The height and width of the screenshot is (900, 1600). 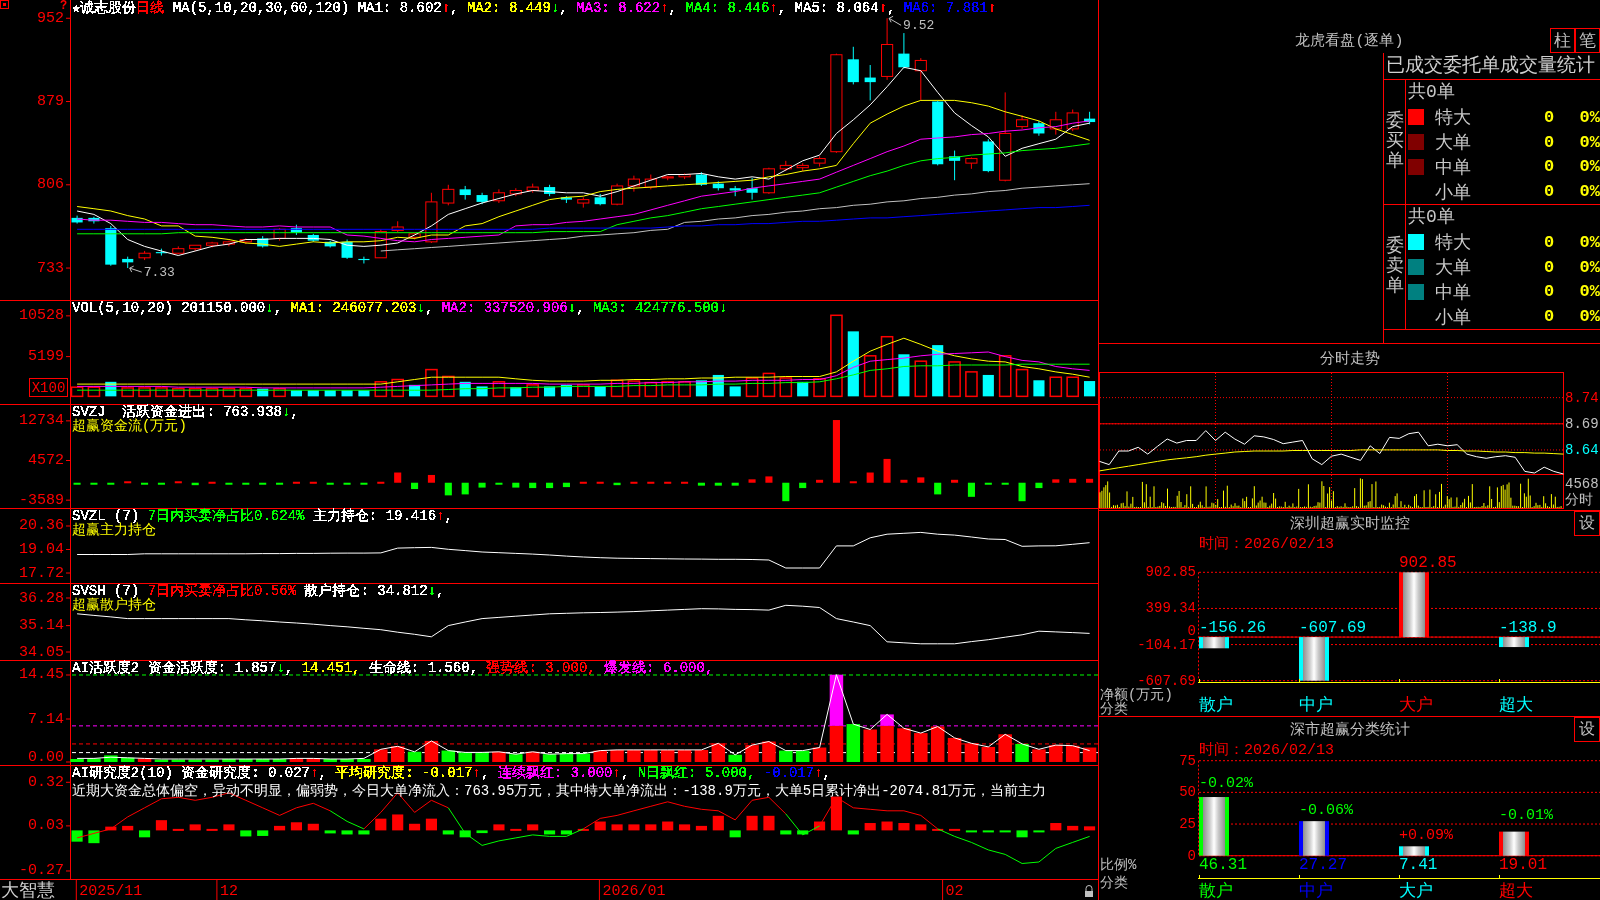 I want to click on indicator-legend: VOL(5,10,20) 201150.000↓, MA1: 246077.203↓, MA2: 337520.906↓, MA3: 424776.500↓, so click(x=400, y=308).